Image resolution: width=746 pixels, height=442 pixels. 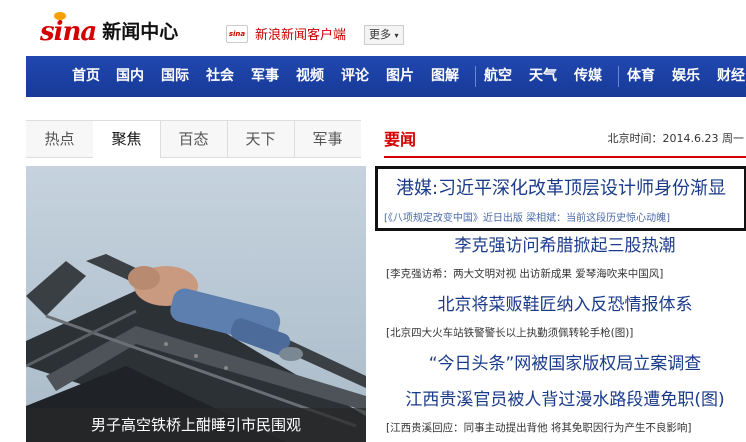 I want to click on news-section-header: 要闻 北京时间：2014.6.23 周一, so click(x=565, y=139).